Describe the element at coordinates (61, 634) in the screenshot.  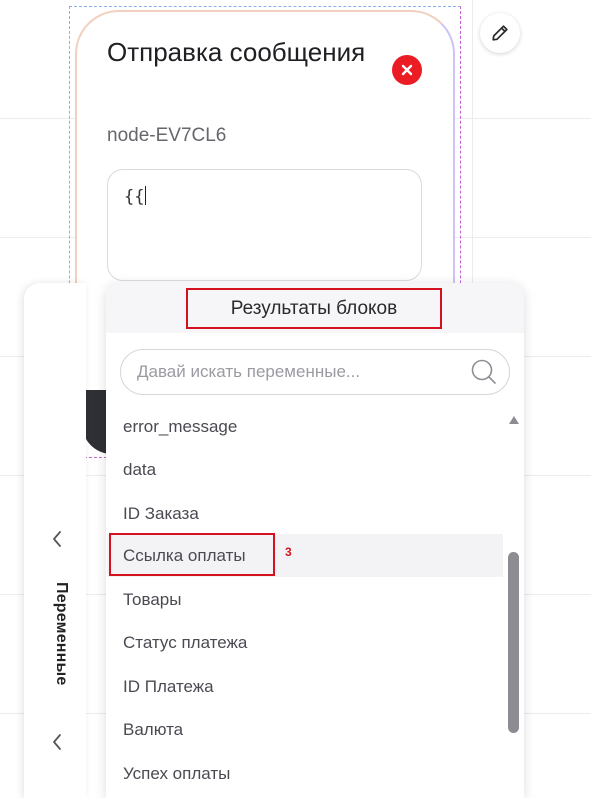
I see `variables-tab-label: Переменные` at that location.